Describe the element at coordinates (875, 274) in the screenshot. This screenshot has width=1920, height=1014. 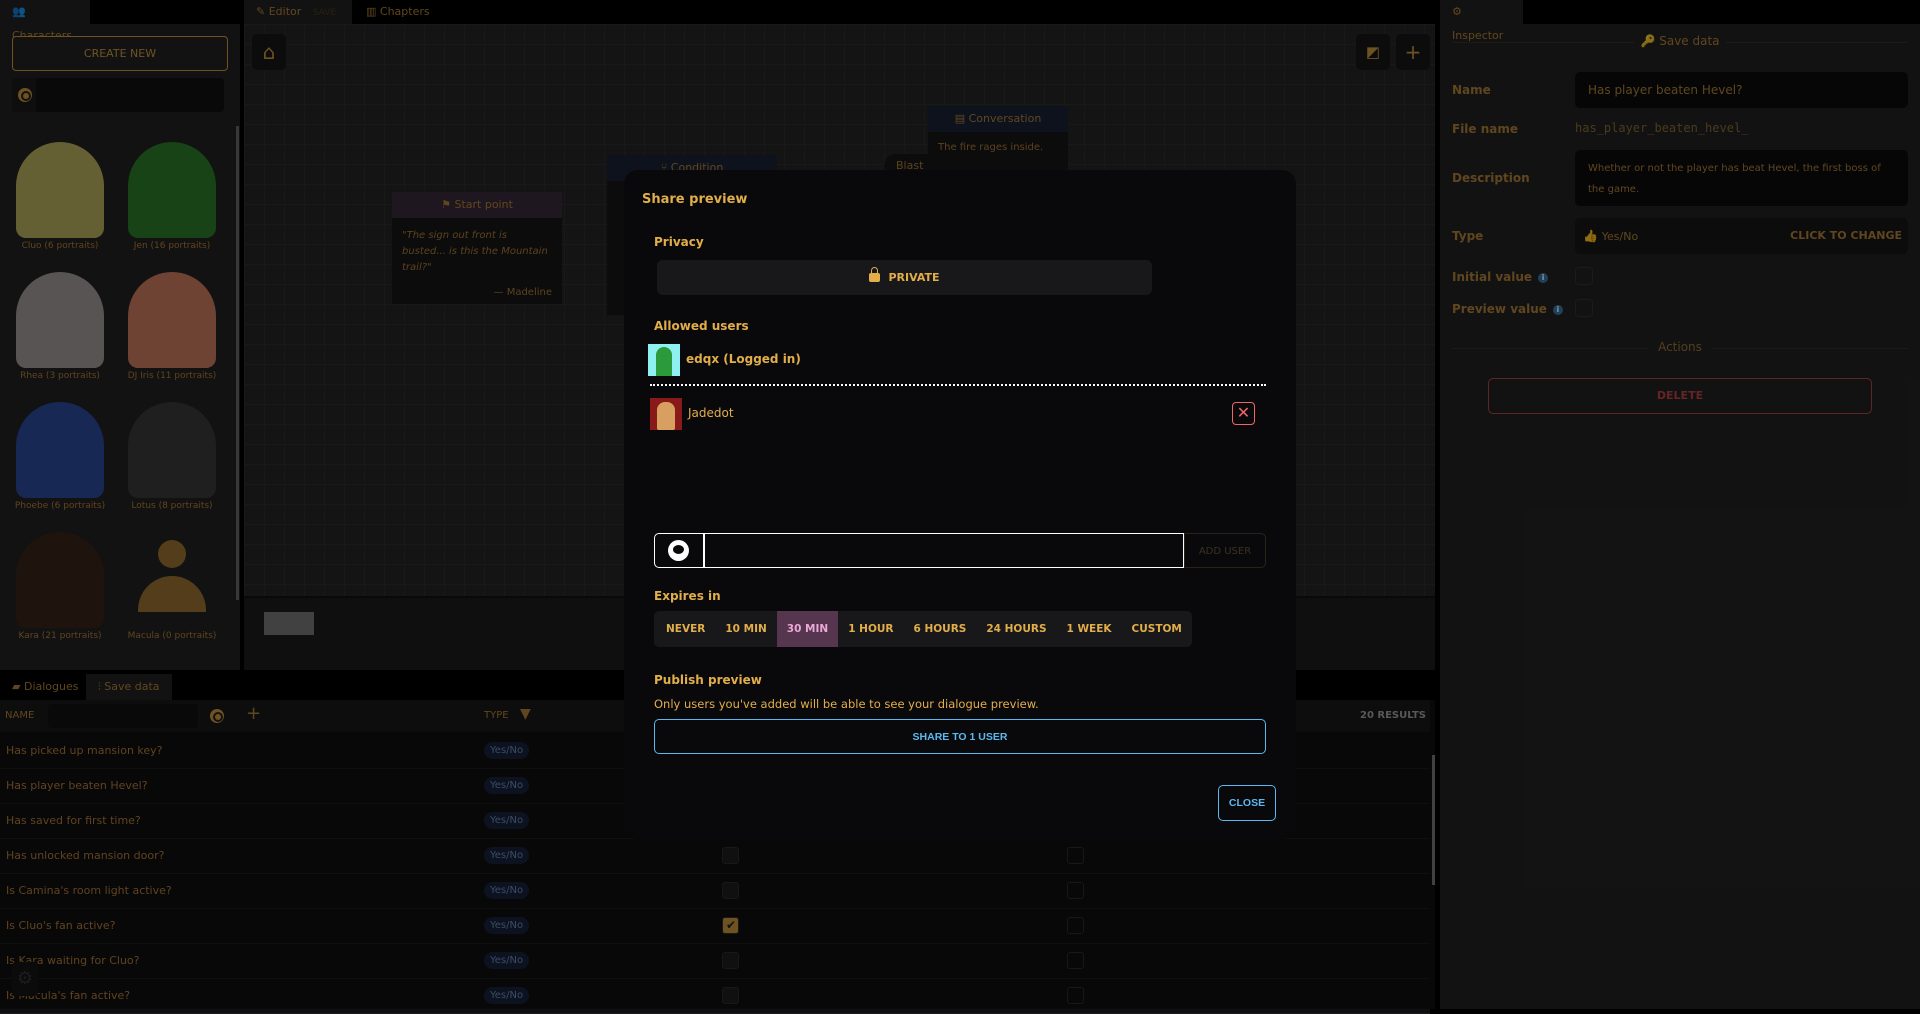
I see `lock-icon` at that location.